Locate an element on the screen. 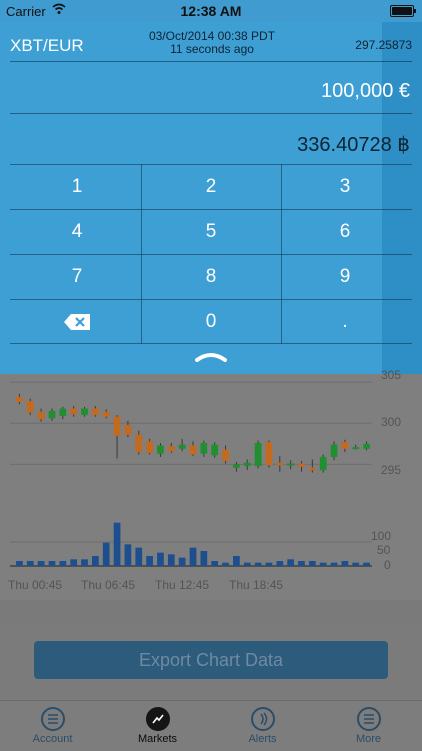 The image size is (422, 751). key-2: 2 is located at coordinates (211, 186).